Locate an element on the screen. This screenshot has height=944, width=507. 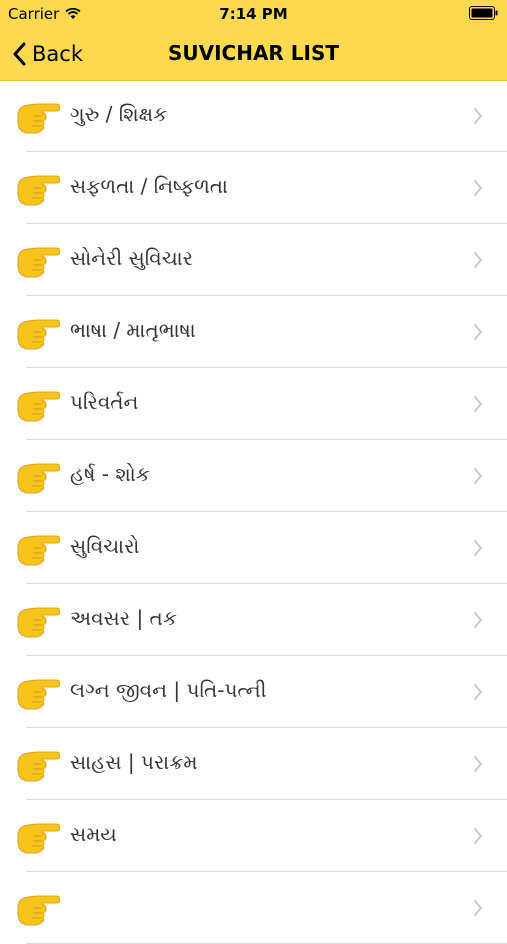
header-bar: Carrier 7:14 PM Back SUVICHAR LIST is located at coordinates (253, 40).